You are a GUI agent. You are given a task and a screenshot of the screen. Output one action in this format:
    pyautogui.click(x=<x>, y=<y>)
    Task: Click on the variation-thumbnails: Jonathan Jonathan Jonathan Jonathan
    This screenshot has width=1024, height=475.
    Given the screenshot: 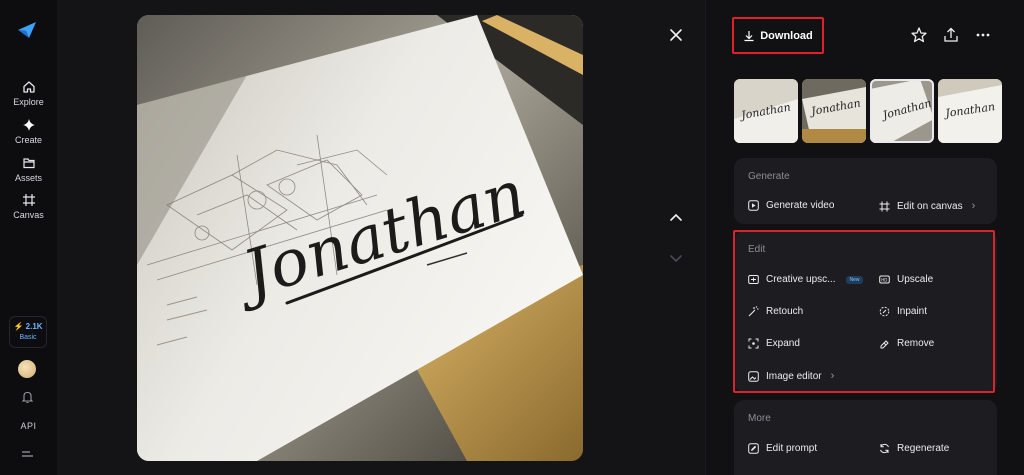 What is the action you would take?
    pyautogui.click(x=868, y=111)
    